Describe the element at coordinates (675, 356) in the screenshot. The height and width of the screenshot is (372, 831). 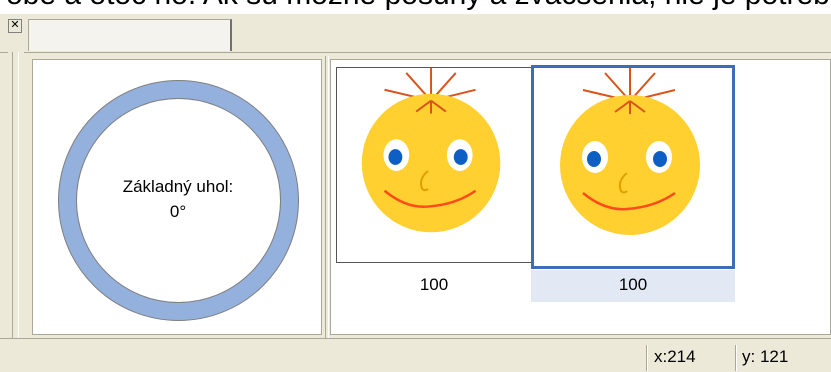
I see `status-x-coordinate: x:214` at that location.